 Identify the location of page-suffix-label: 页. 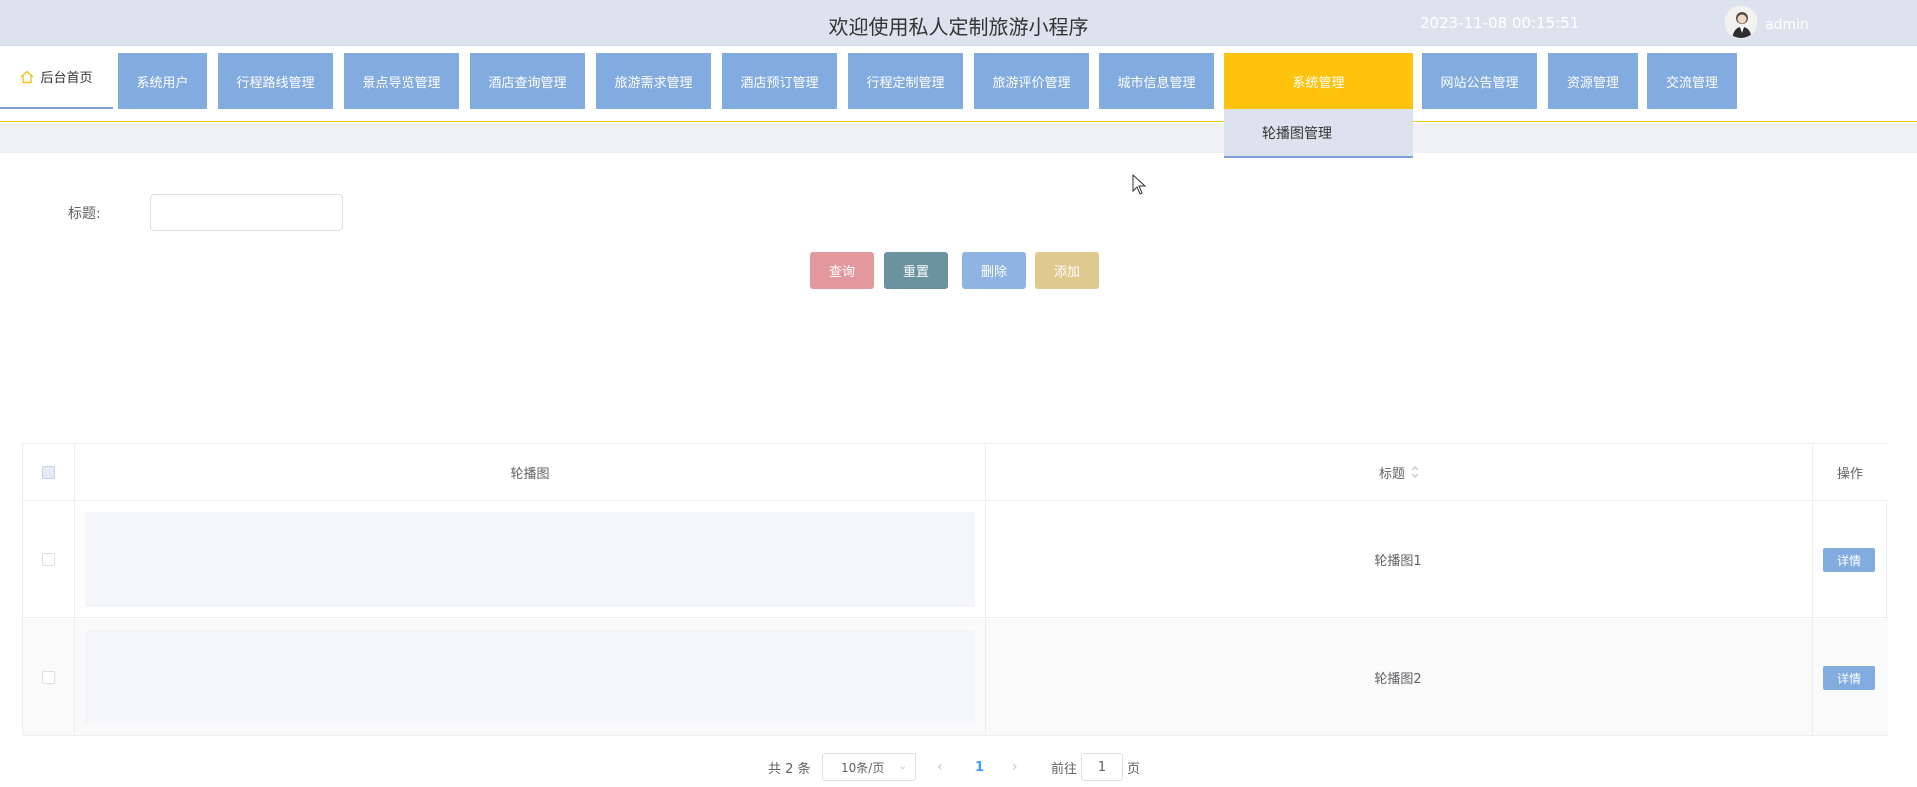
(1134, 769).